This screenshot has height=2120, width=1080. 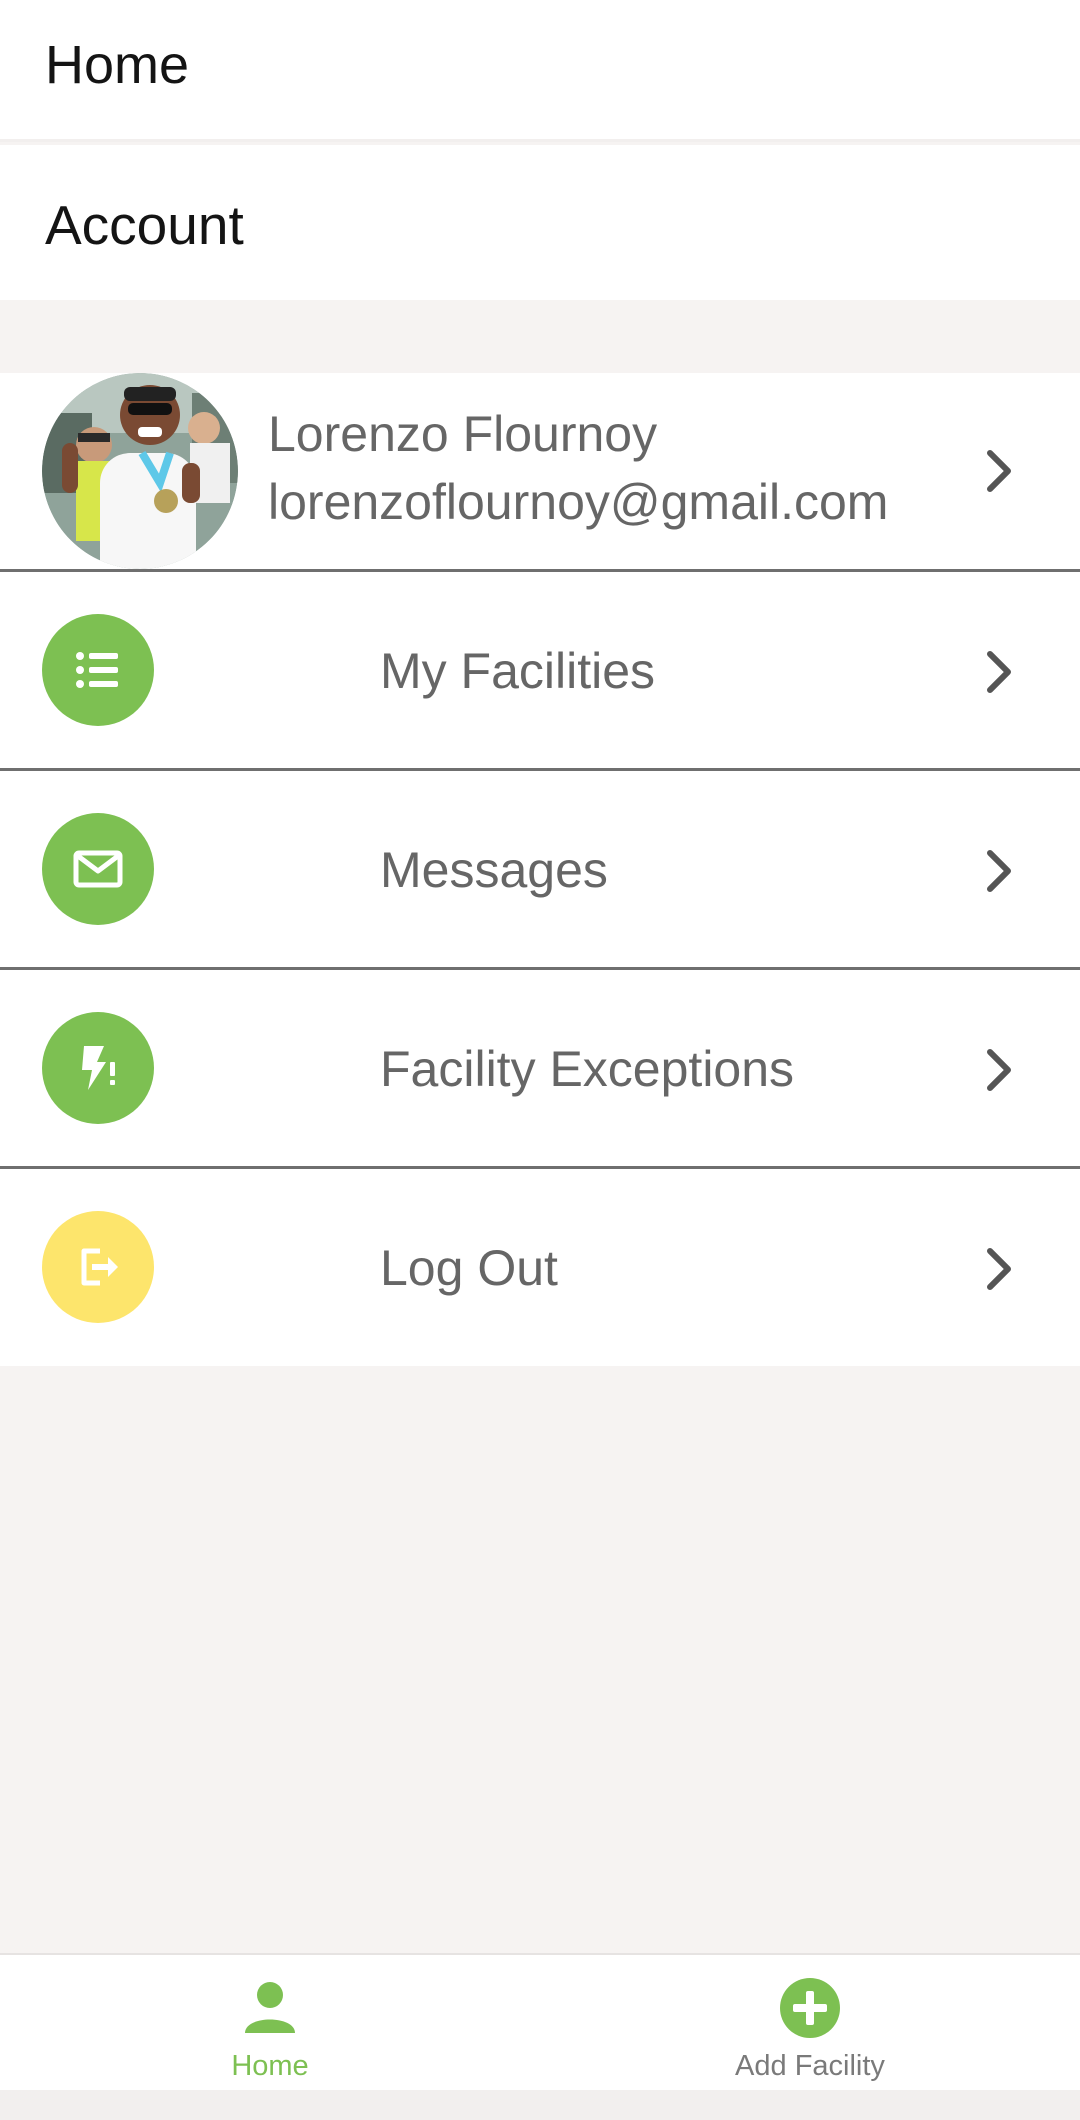 What do you see at coordinates (98, 869) in the screenshot?
I see `mail-icon` at bounding box center [98, 869].